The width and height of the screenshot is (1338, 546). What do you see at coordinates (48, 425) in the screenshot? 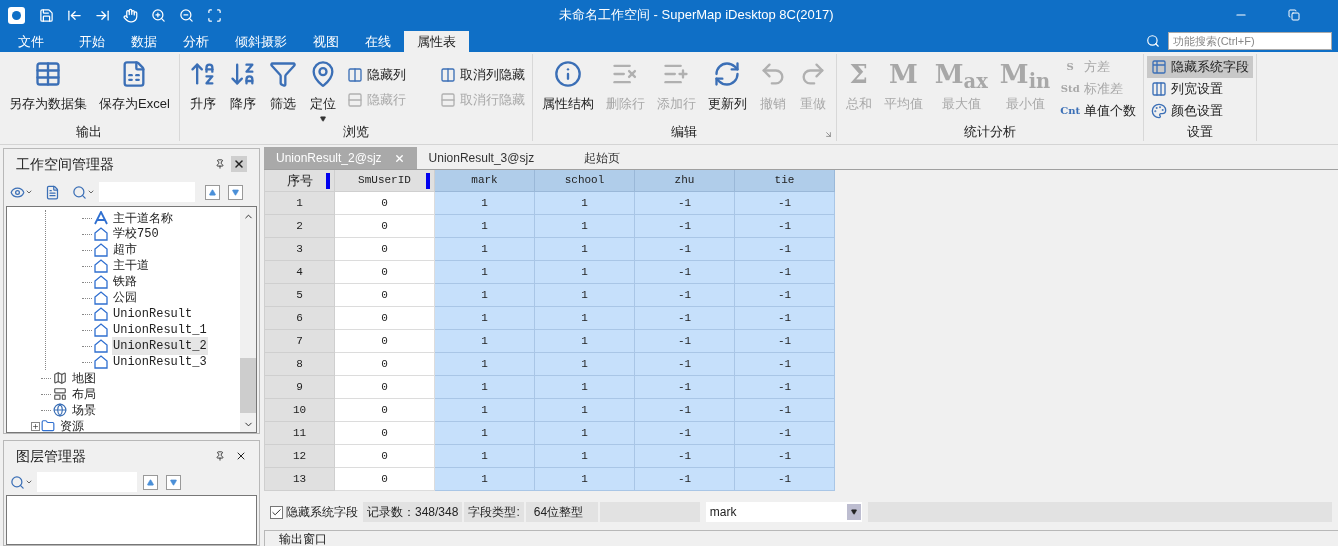
I see `folder-icon` at bounding box center [48, 425].